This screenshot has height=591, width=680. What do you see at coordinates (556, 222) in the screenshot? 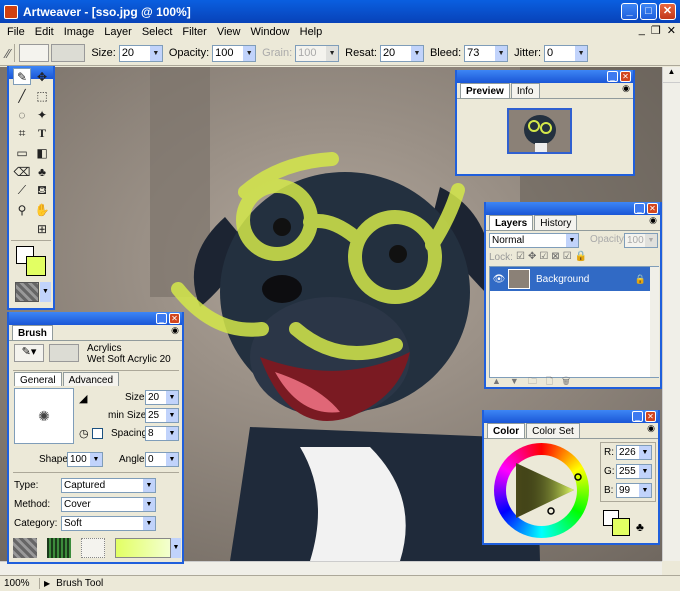
I see `tab-history: History` at bounding box center [556, 222].